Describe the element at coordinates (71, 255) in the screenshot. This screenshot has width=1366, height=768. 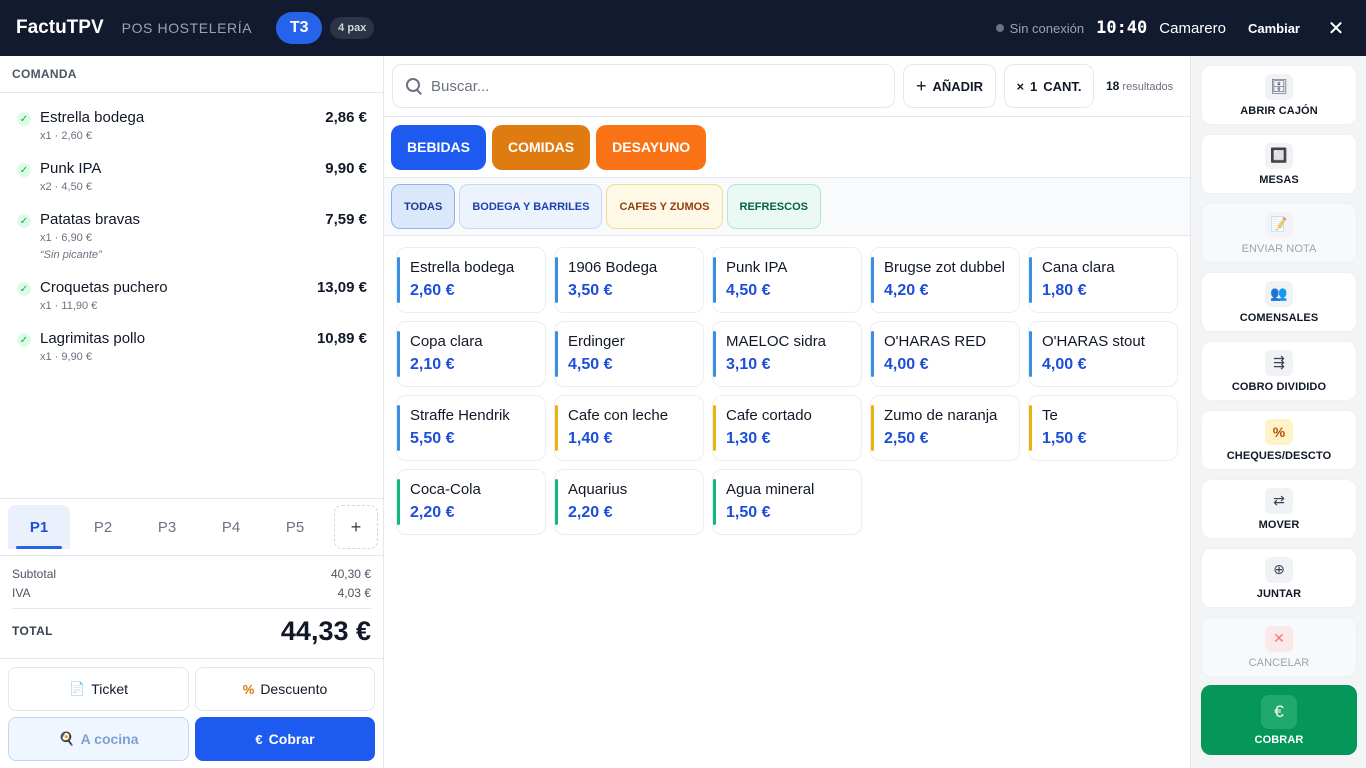
I see `order-item-note: “Sin picante”` at that location.